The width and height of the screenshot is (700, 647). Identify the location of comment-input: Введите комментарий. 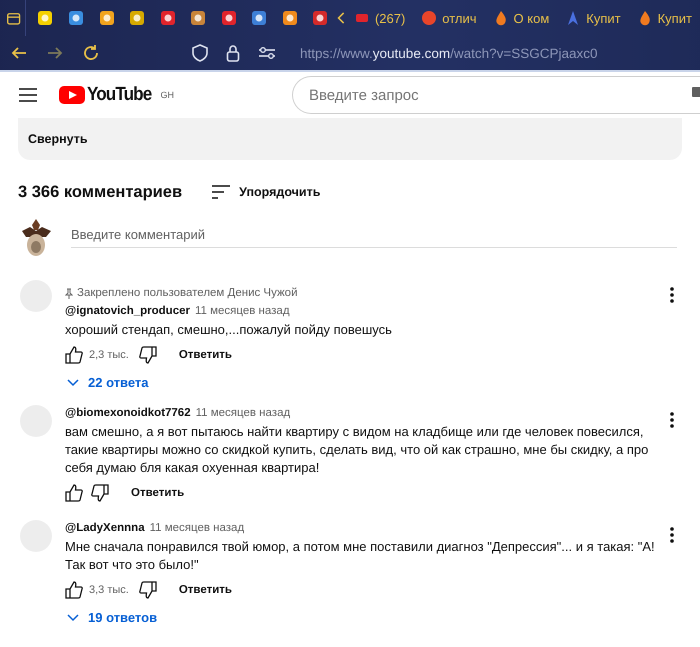
(374, 237).